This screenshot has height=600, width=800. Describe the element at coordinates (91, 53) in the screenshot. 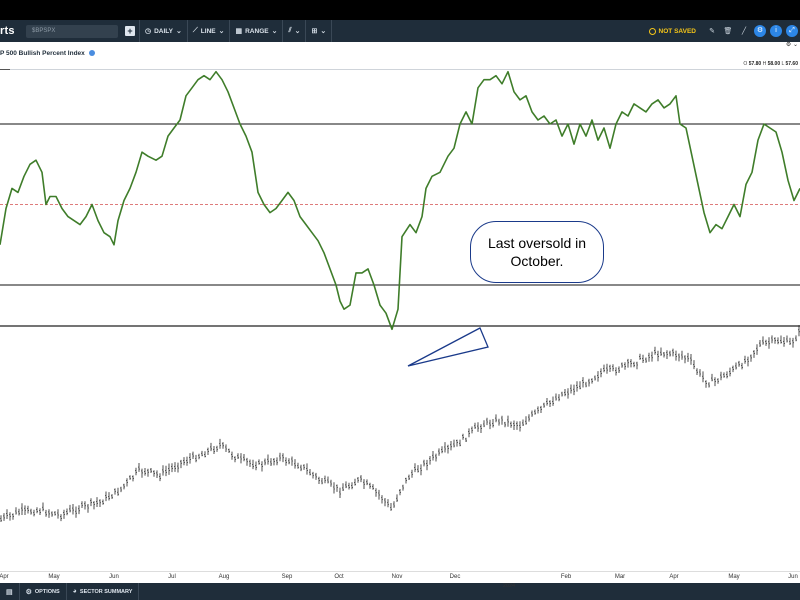

I see `title-info-icon` at that location.